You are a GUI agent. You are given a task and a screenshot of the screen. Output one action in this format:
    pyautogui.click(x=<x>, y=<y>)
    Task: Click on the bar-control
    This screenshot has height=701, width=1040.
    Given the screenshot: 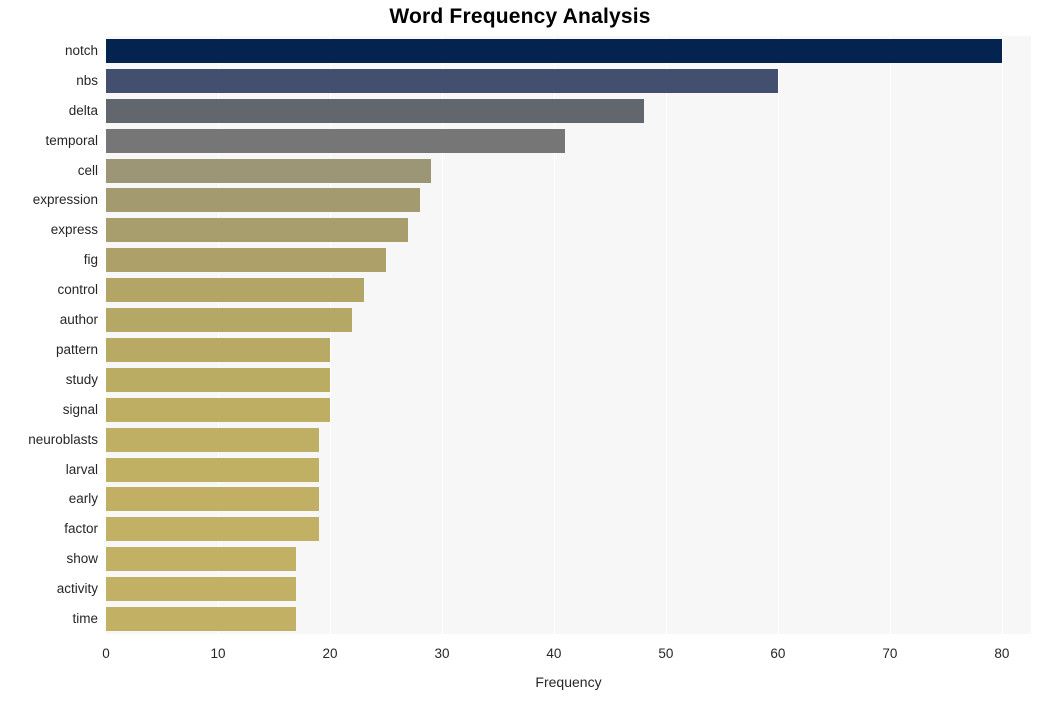 What is the action you would take?
    pyautogui.click(x=235, y=290)
    